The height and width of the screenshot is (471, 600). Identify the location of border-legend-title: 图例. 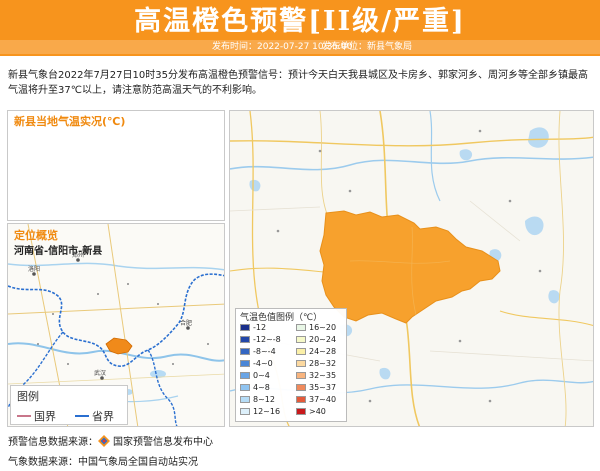
(28, 396).